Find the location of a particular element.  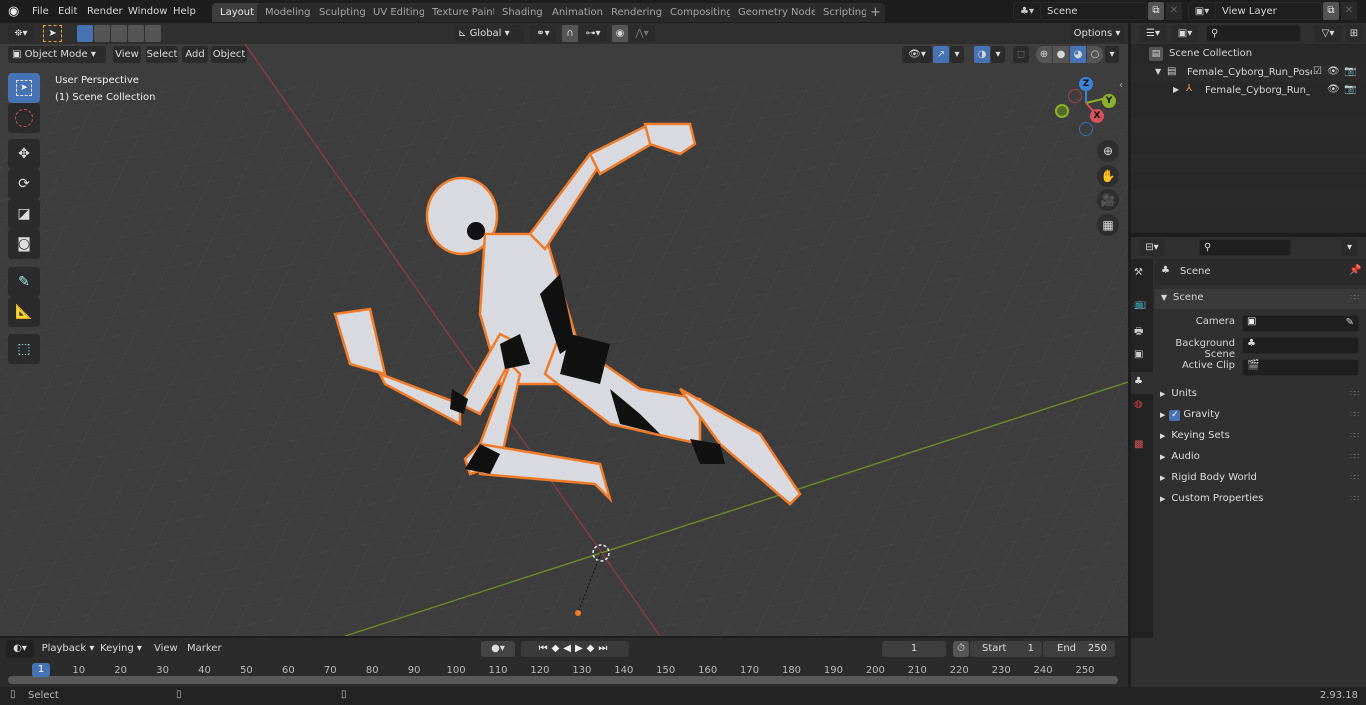

view-layer-tab-icon: ▣ is located at coordinates (1138, 354).